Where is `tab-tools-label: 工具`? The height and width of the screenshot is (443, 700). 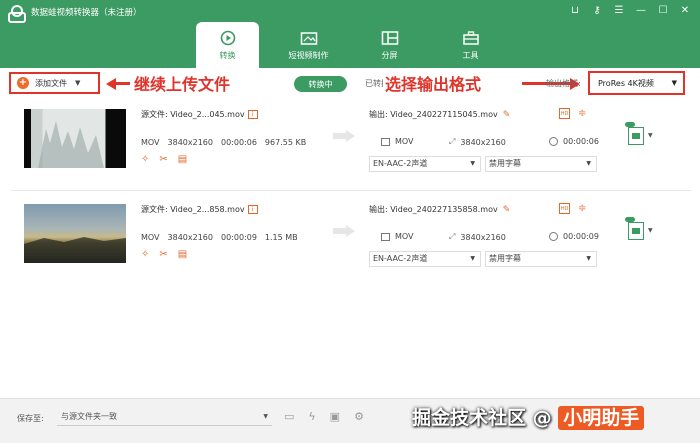
tab-tools-label: 工具 is located at coordinates (470, 55).